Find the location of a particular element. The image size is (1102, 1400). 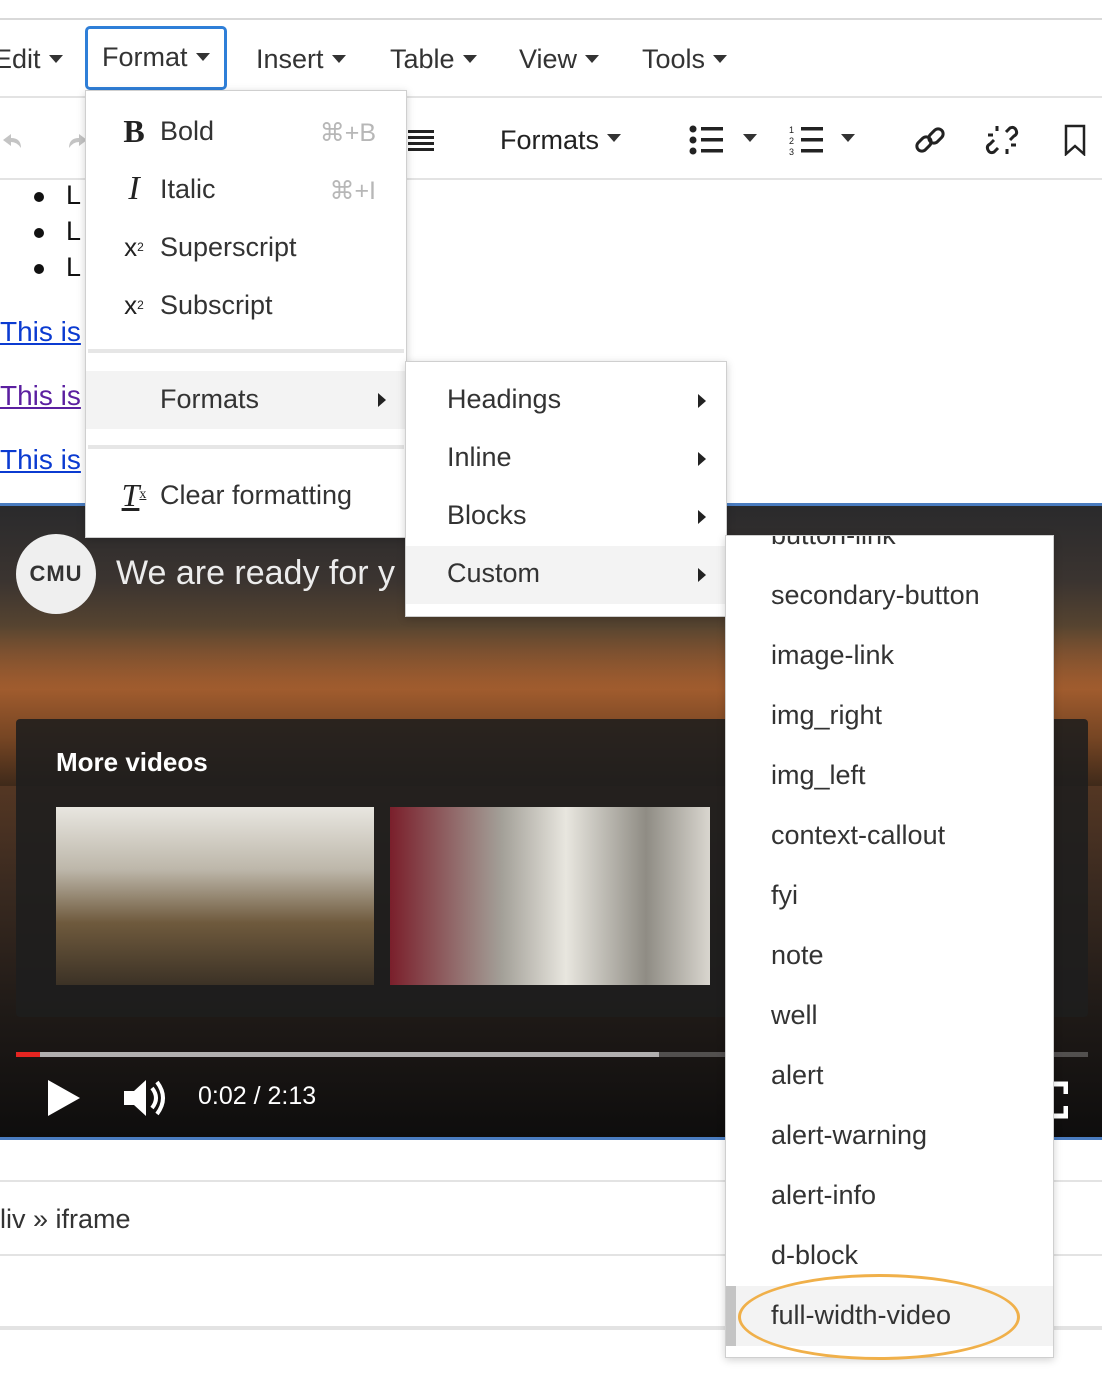

custom-item-img-right: img_right is located at coordinates (889, 716).